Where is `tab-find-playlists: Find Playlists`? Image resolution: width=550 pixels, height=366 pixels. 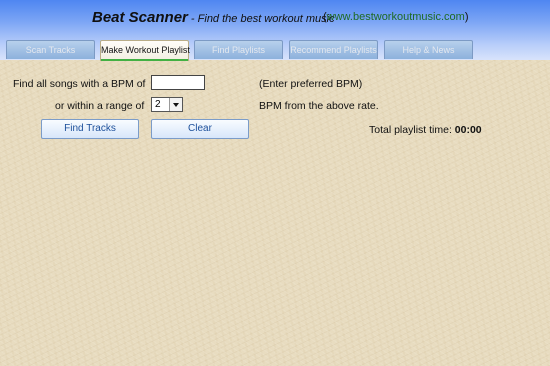
tab-find-playlists: Find Playlists is located at coordinates (238, 49).